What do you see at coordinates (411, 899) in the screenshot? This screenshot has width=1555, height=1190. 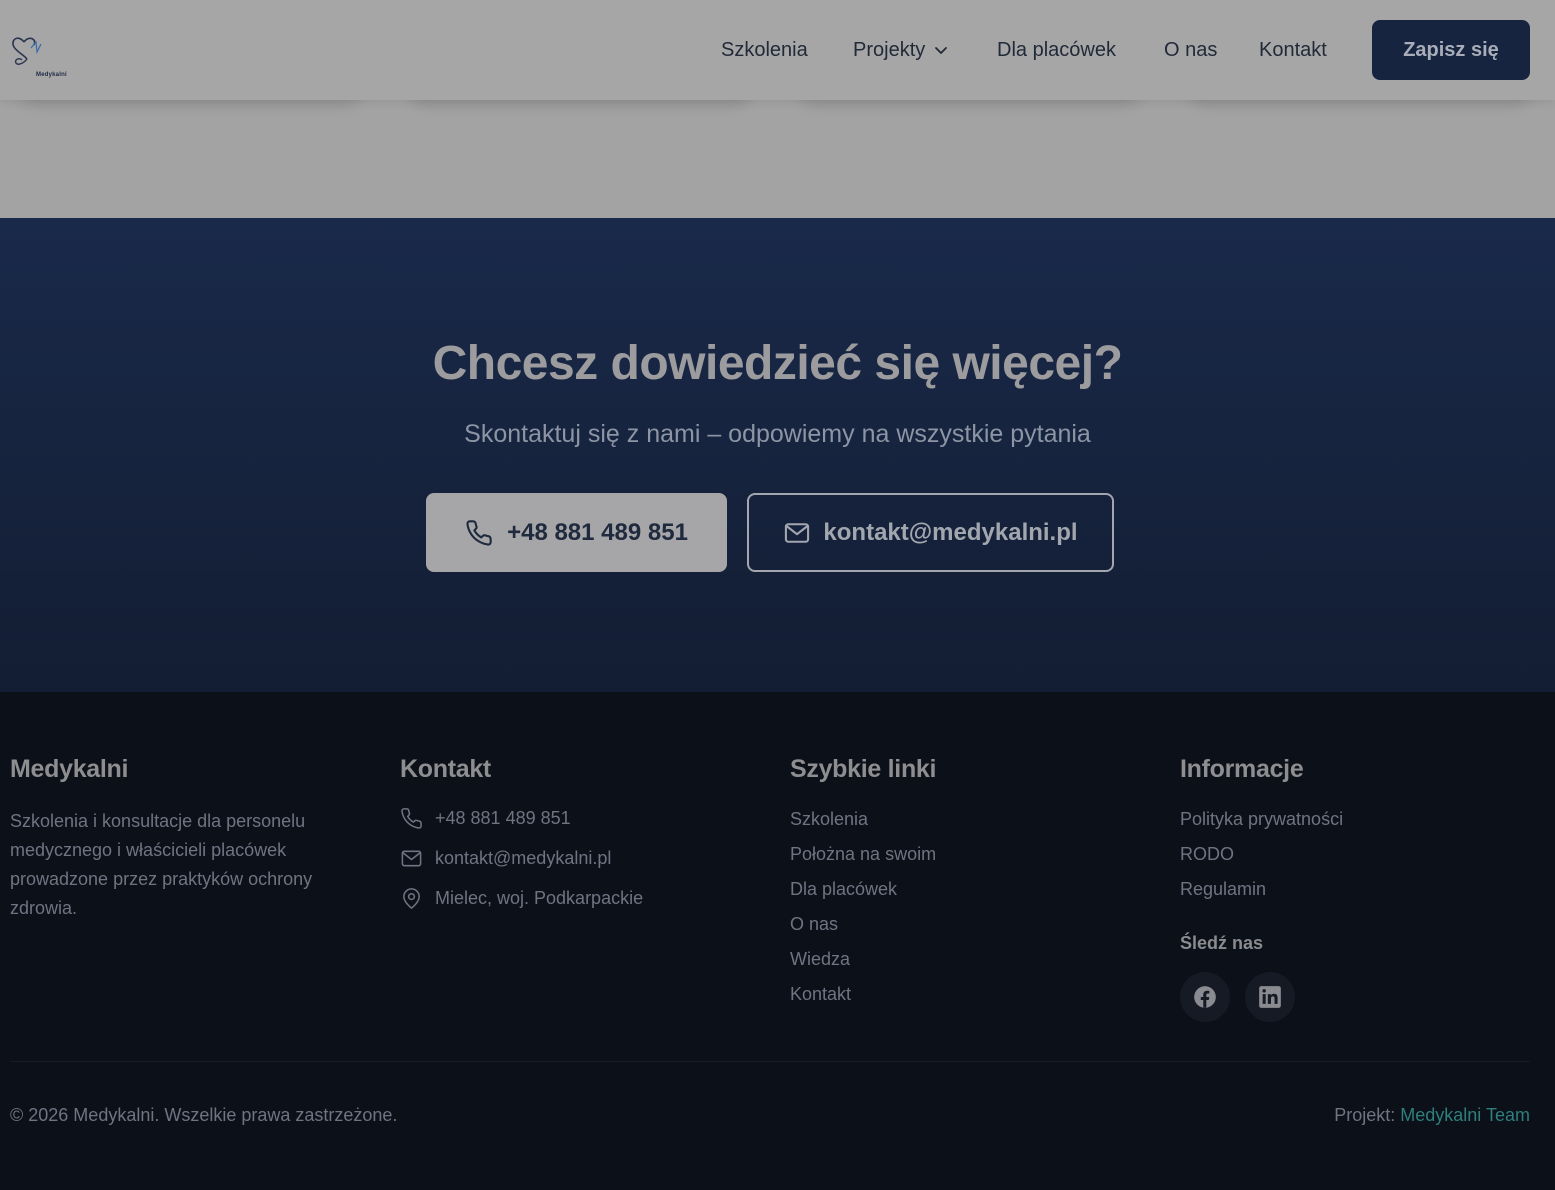 I see `map-pin-icon` at bounding box center [411, 899].